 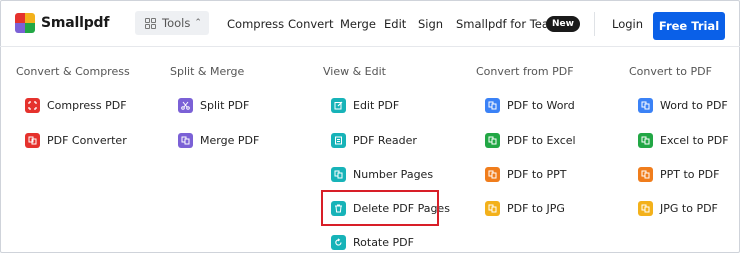 I want to click on tools-menu-button: Tools ⌃, so click(x=172, y=23).